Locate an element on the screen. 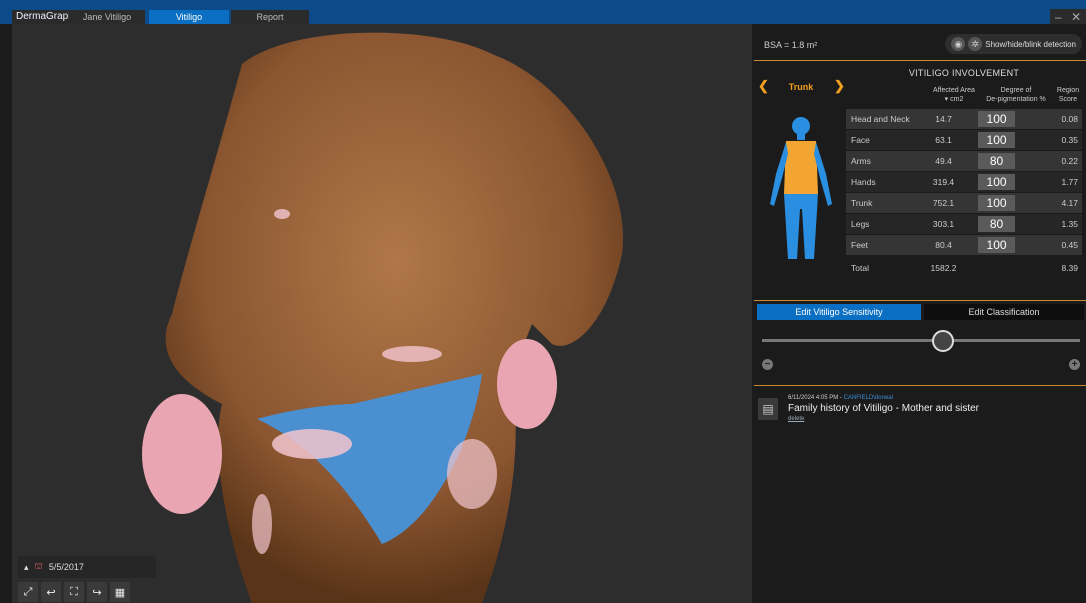 The width and height of the screenshot is (1086, 603). score-cell: 1.35 is located at coordinates (1069, 224).